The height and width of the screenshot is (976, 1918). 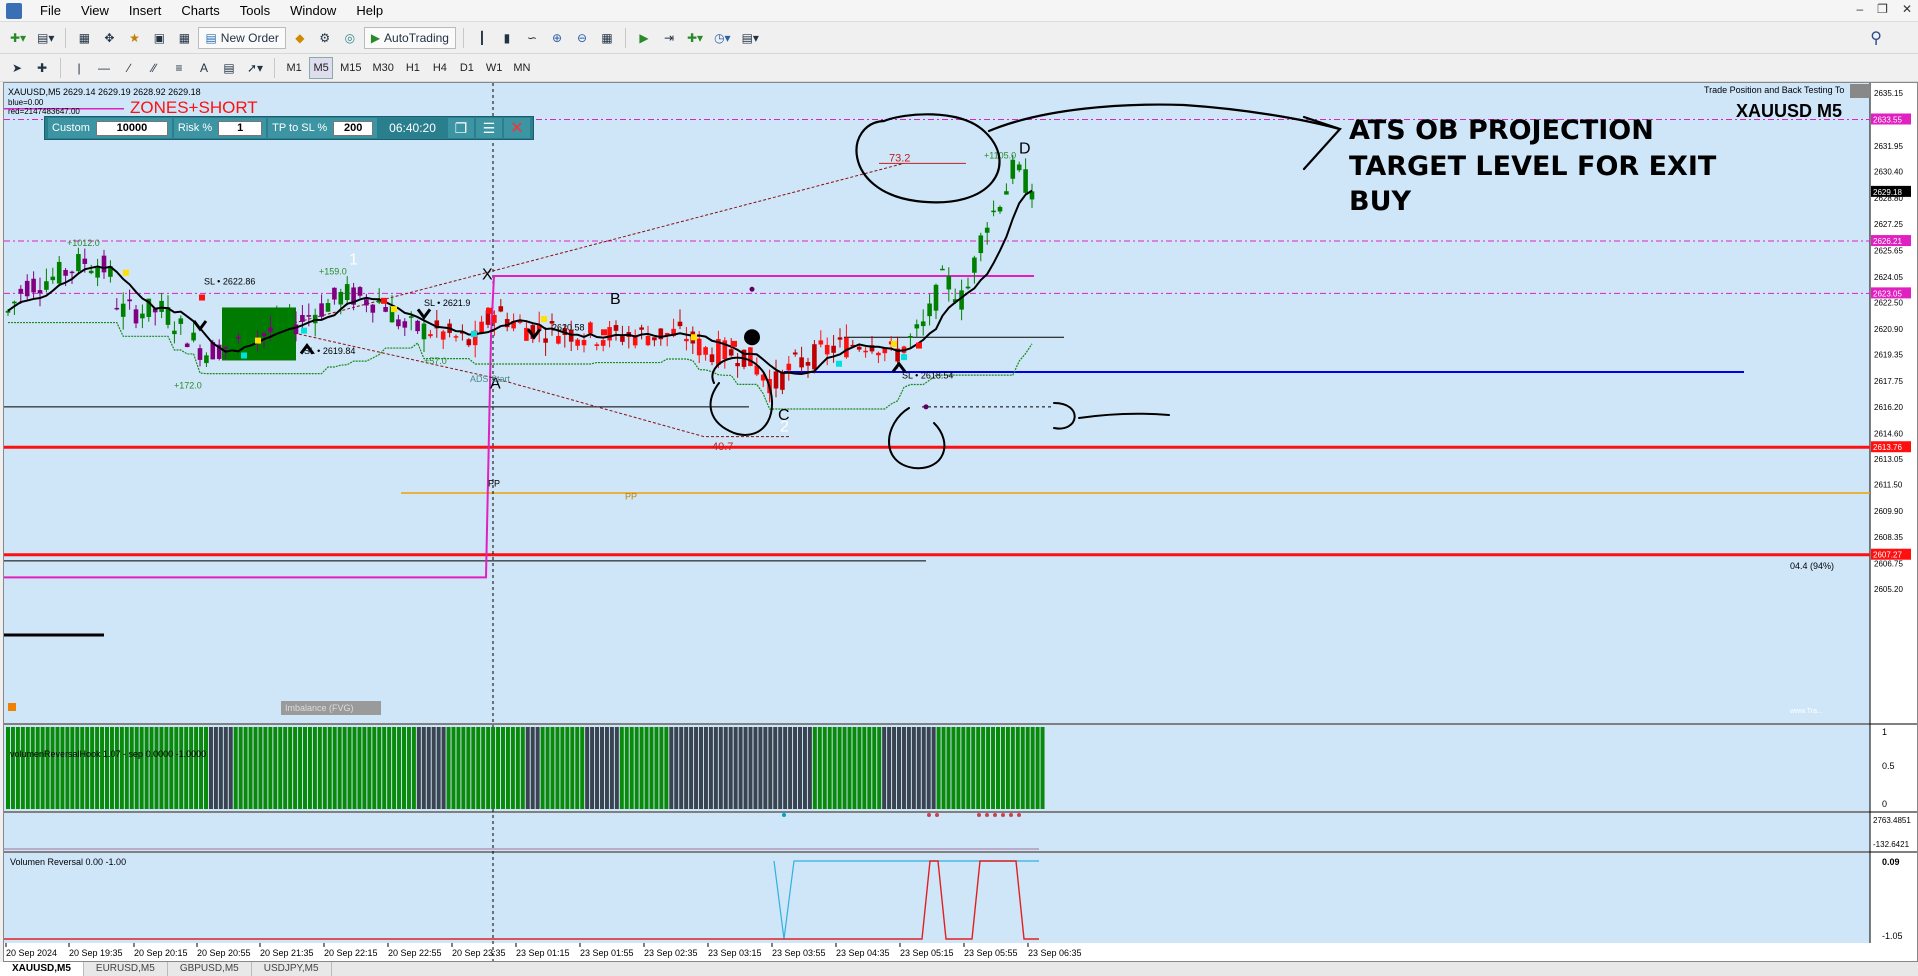 I want to click on cursor-icon: ➤, so click(x=17, y=68).